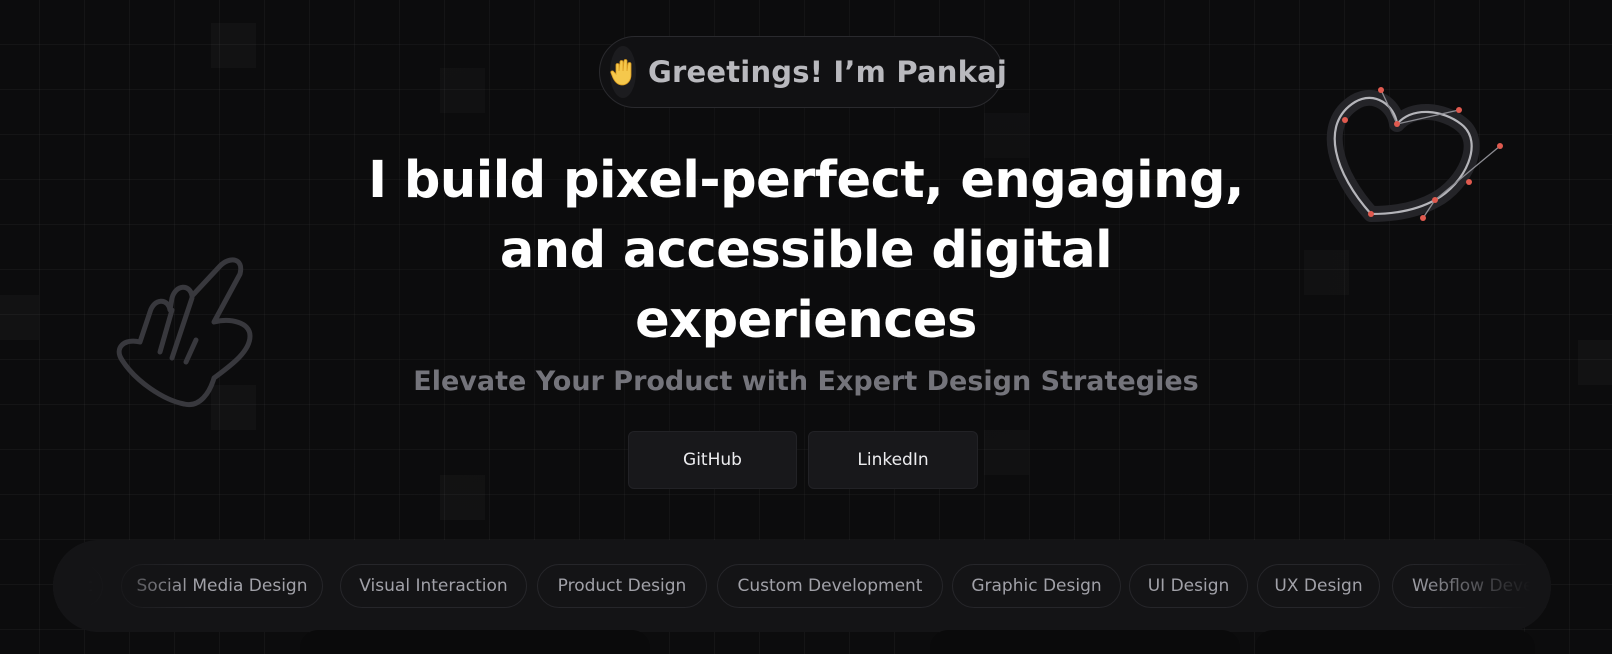 Image resolution: width=1612 pixels, height=654 pixels. I want to click on service-chip: UX Design, so click(1318, 586).